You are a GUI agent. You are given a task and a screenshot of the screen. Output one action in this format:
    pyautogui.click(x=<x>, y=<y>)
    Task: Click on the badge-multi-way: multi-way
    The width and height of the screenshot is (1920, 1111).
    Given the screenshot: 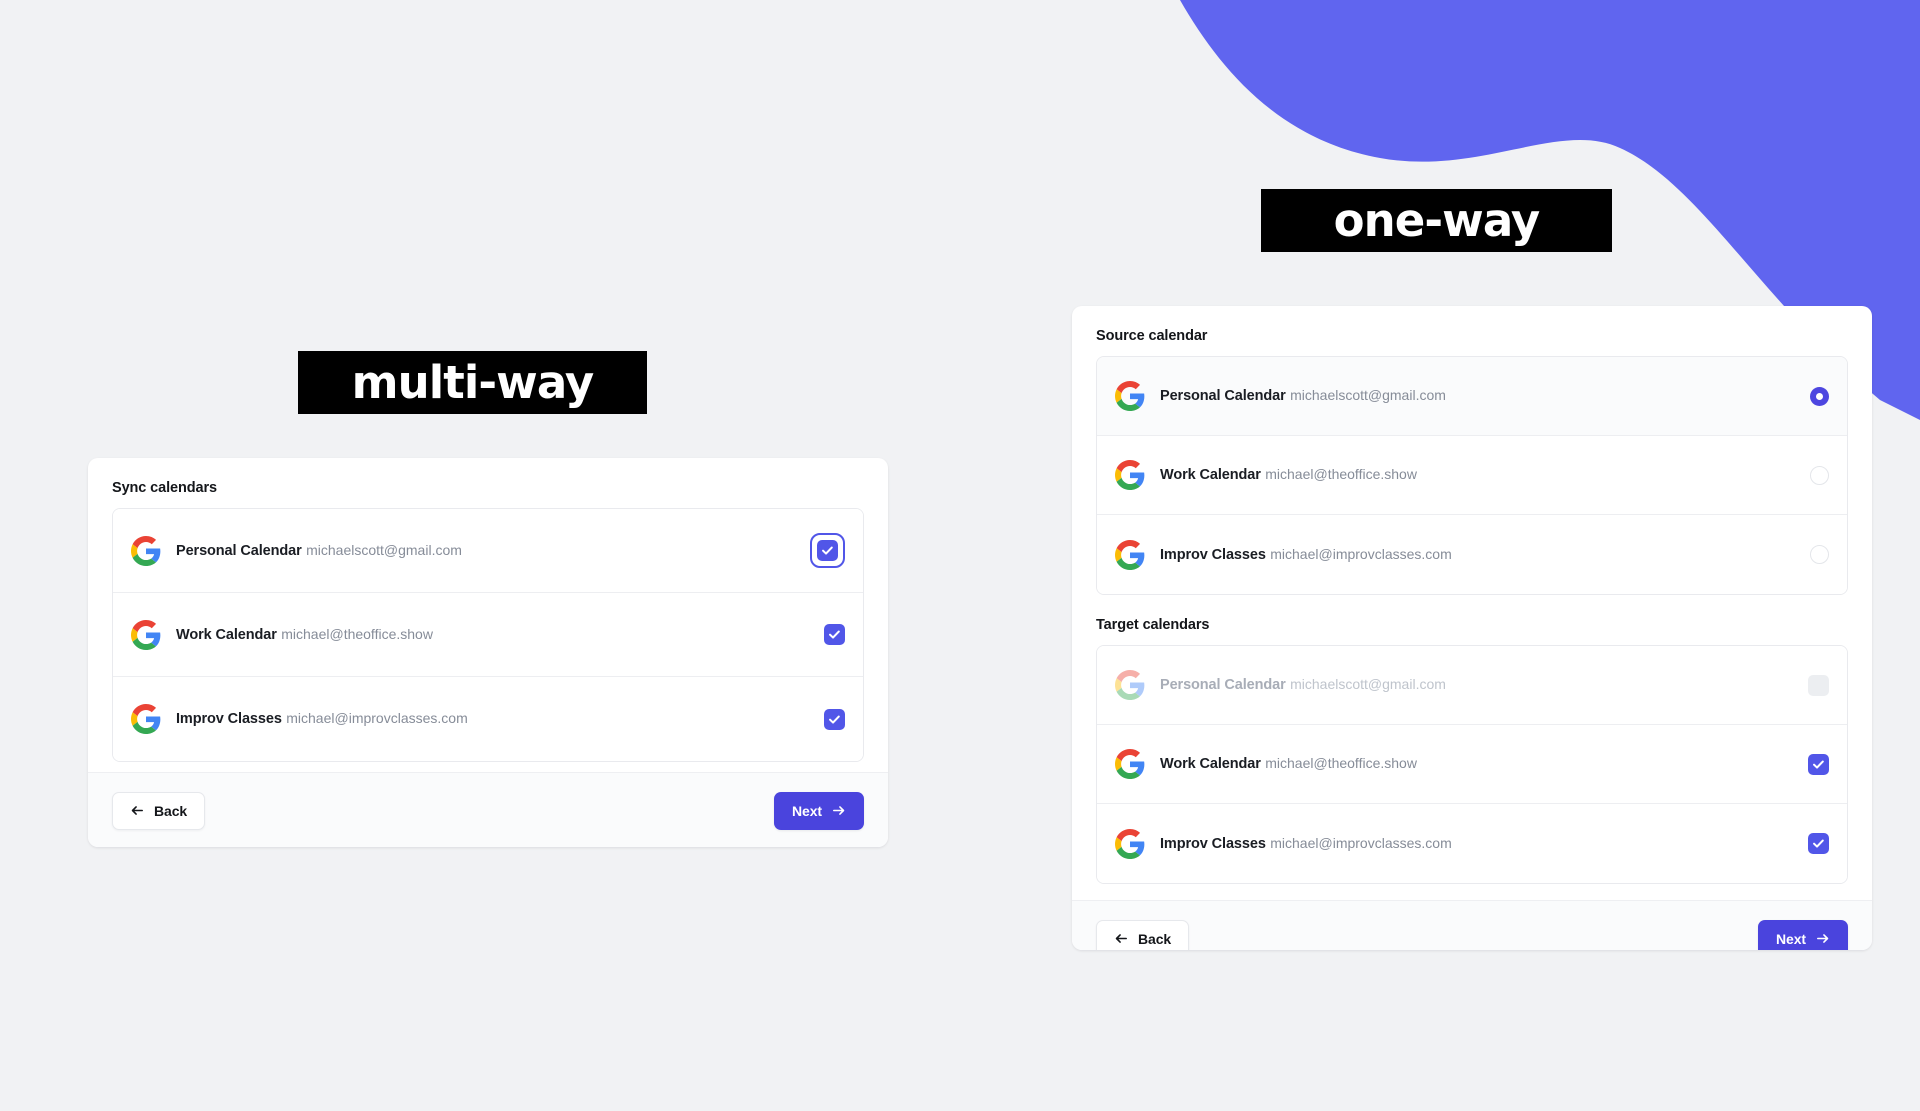 What is the action you would take?
    pyautogui.click(x=472, y=382)
    